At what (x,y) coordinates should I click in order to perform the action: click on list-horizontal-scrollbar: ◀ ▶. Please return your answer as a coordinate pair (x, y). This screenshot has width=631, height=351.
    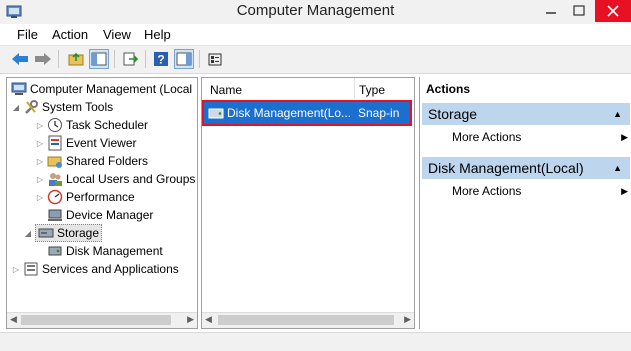
    Looking at the image, I should click on (308, 320).